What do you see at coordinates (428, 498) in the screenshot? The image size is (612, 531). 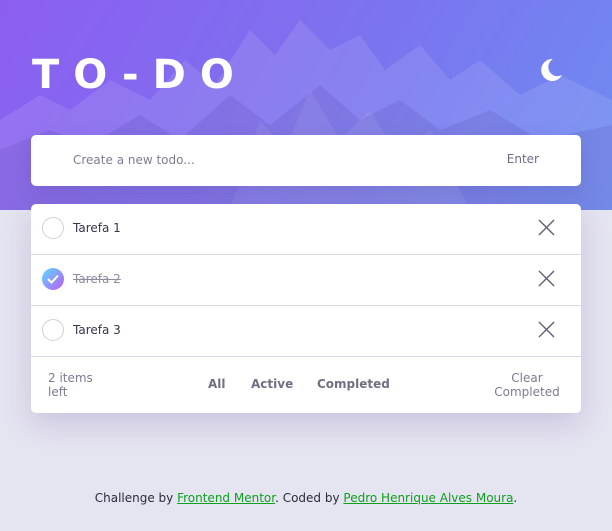 I see `author-link: Pedro Henrique Alves Moura` at bounding box center [428, 498].